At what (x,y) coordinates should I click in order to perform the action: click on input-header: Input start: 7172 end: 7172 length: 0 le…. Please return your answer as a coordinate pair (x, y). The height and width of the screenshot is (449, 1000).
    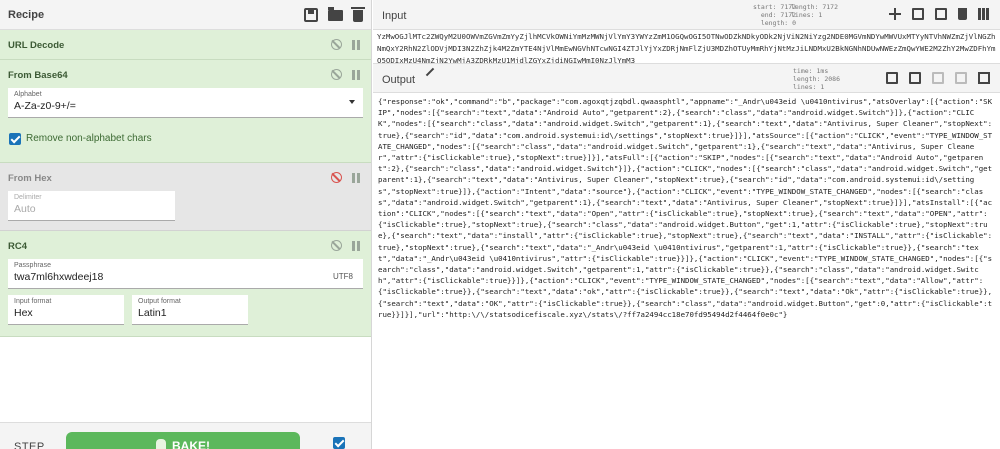
    Looking at the image, I should click on (686, 15).